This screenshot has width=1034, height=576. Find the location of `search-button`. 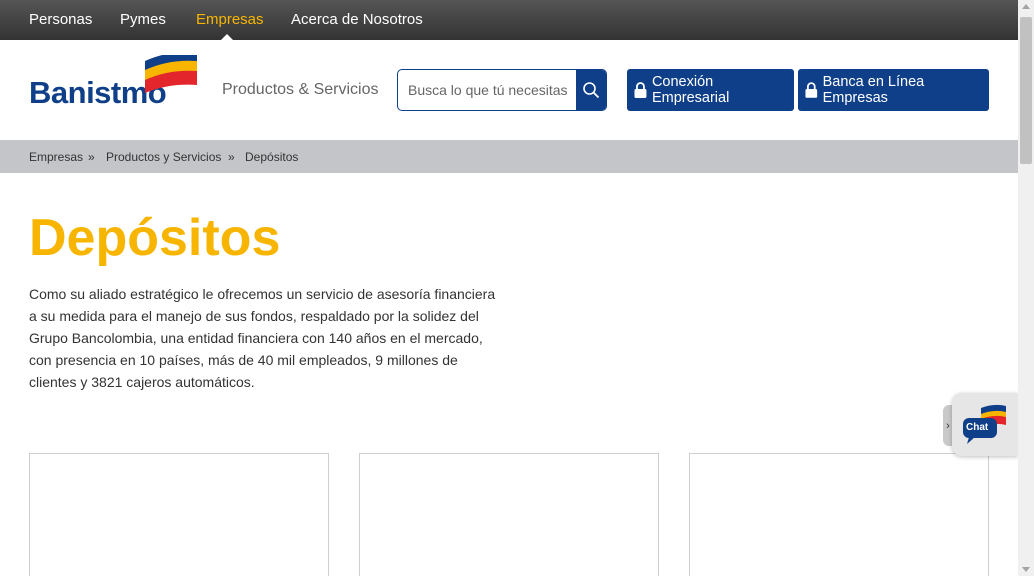

search-button is located at coordinates (591, 90).